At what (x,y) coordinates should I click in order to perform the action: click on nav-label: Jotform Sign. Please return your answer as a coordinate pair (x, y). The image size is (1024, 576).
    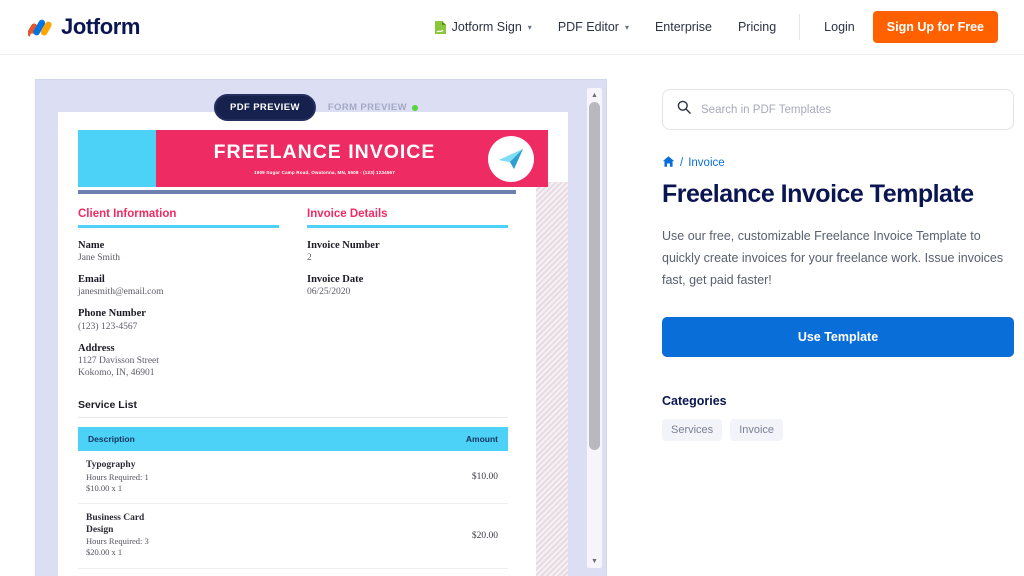
    Looking at the image, I should click on (486, 27).